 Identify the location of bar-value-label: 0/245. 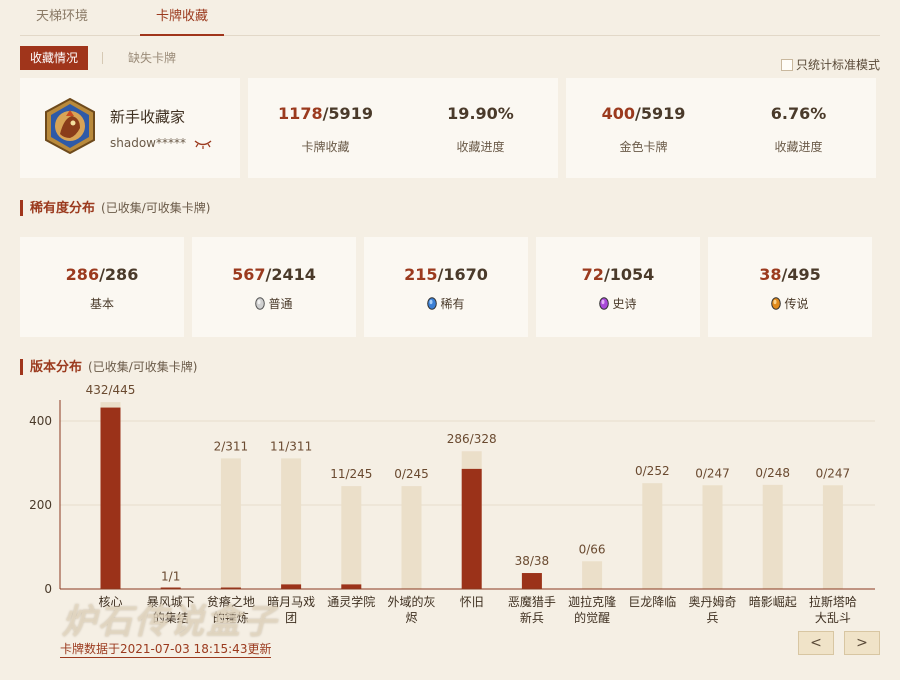
(411, 474).